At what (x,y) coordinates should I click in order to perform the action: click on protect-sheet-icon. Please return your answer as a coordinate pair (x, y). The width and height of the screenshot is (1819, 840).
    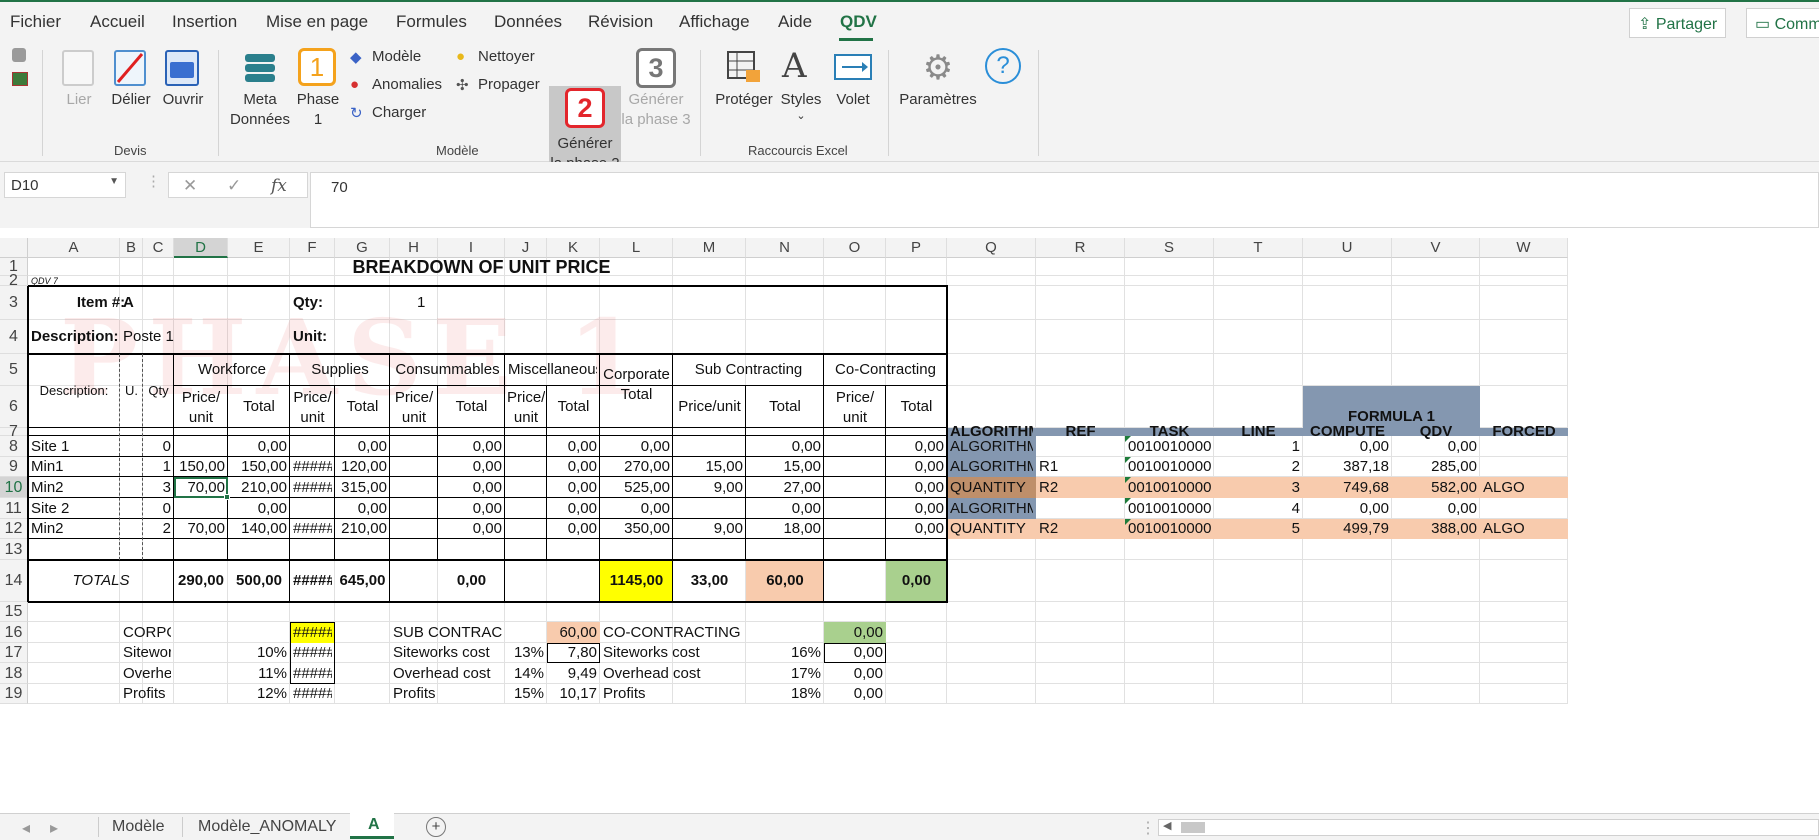
    Looking at the image, I should click on (744, 68).